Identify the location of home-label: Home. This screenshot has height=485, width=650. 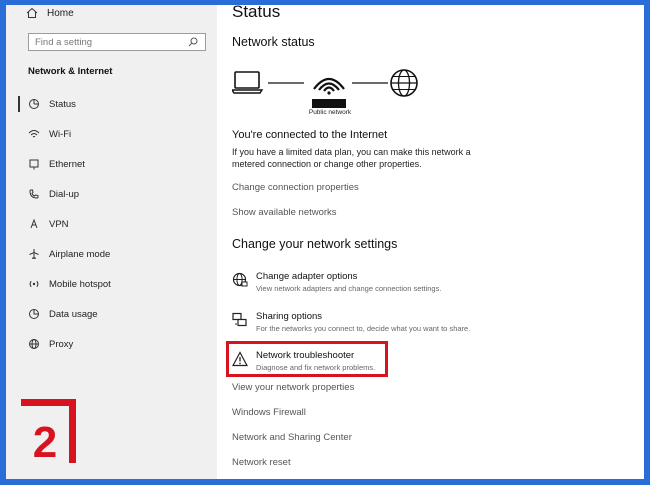
(60, 13).